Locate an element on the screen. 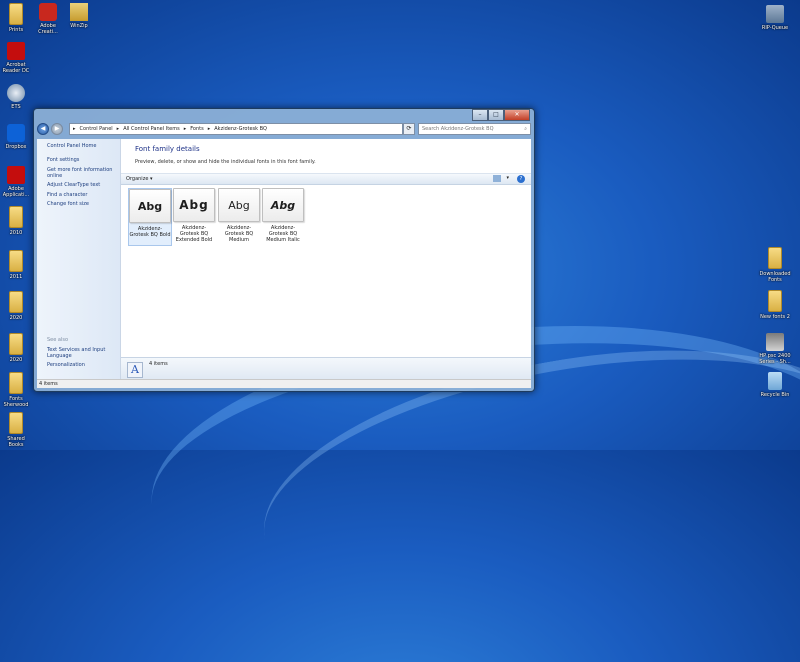 The image size is (800, 662). desktop-icon-shared-books: Shared Books is located at coordinates (16, 430).